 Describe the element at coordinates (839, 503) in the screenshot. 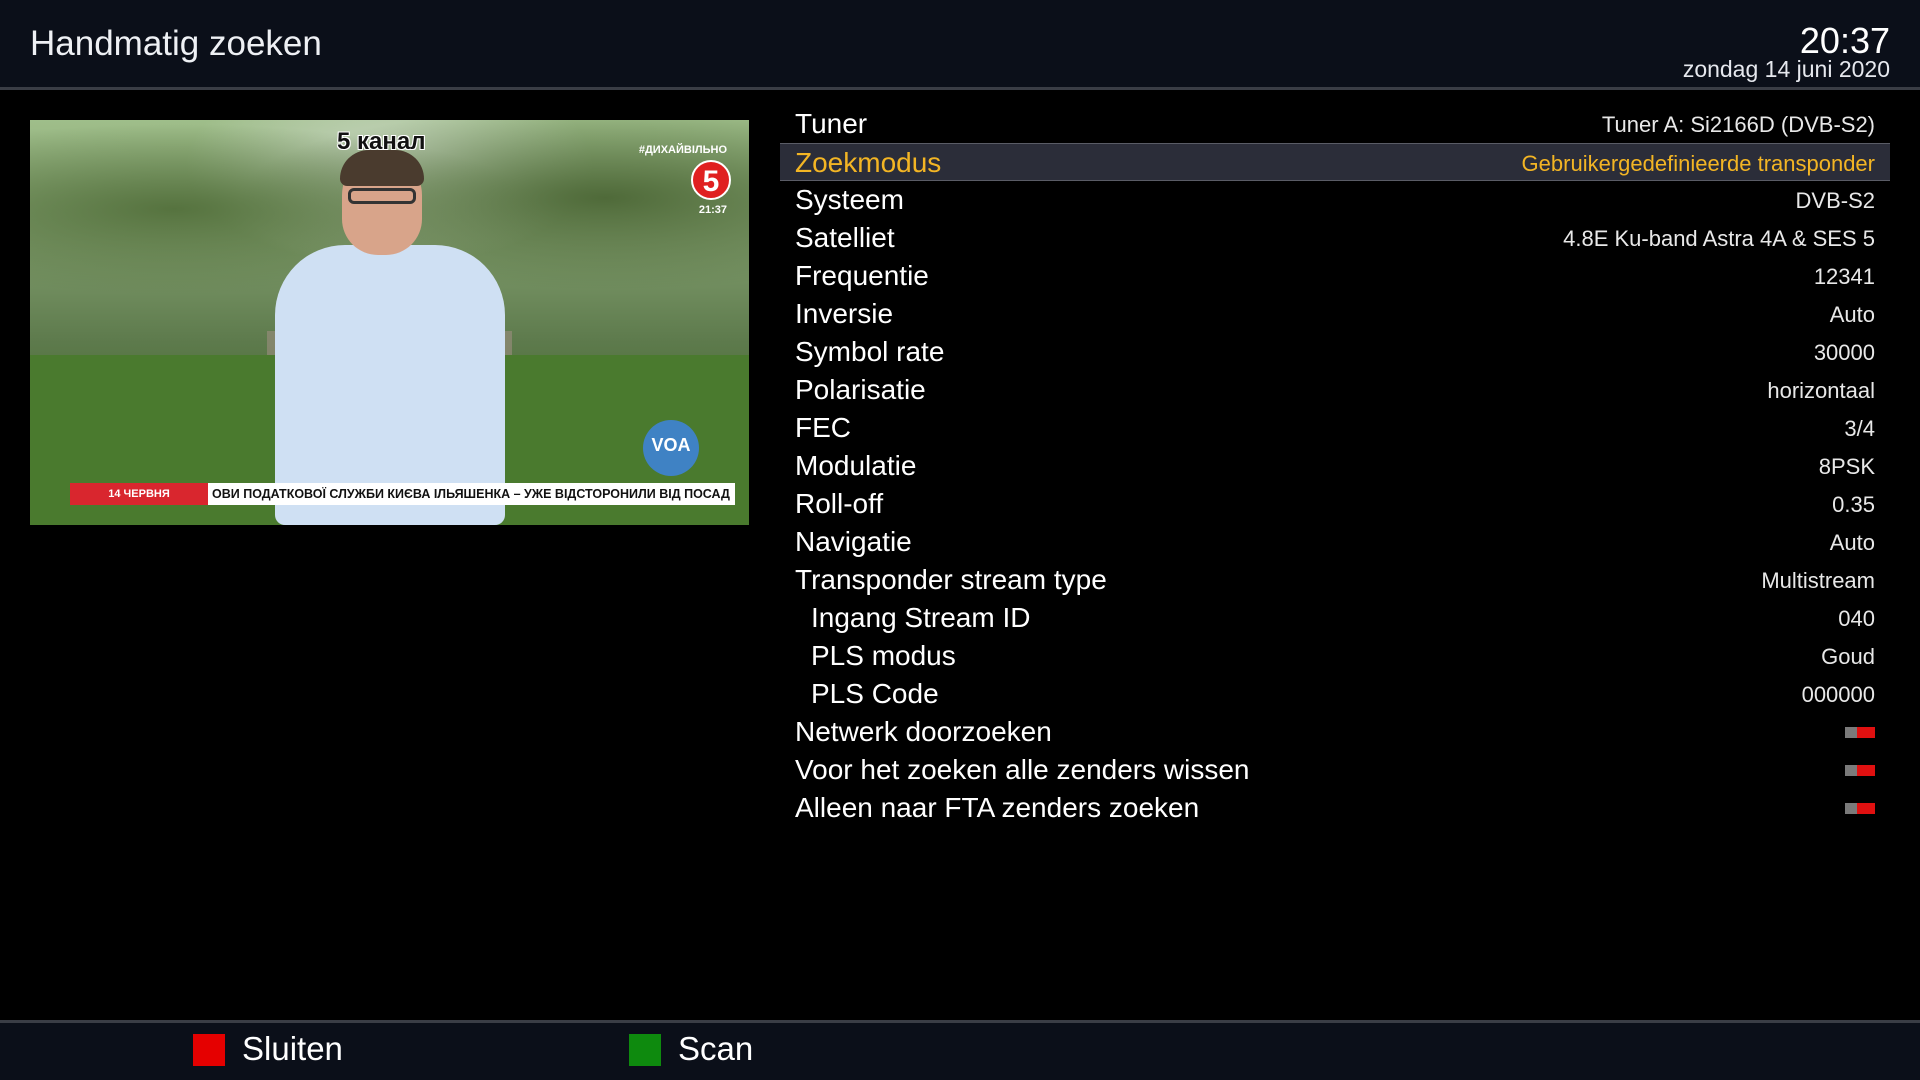

I see `setting-label: Roll-off` at that location.